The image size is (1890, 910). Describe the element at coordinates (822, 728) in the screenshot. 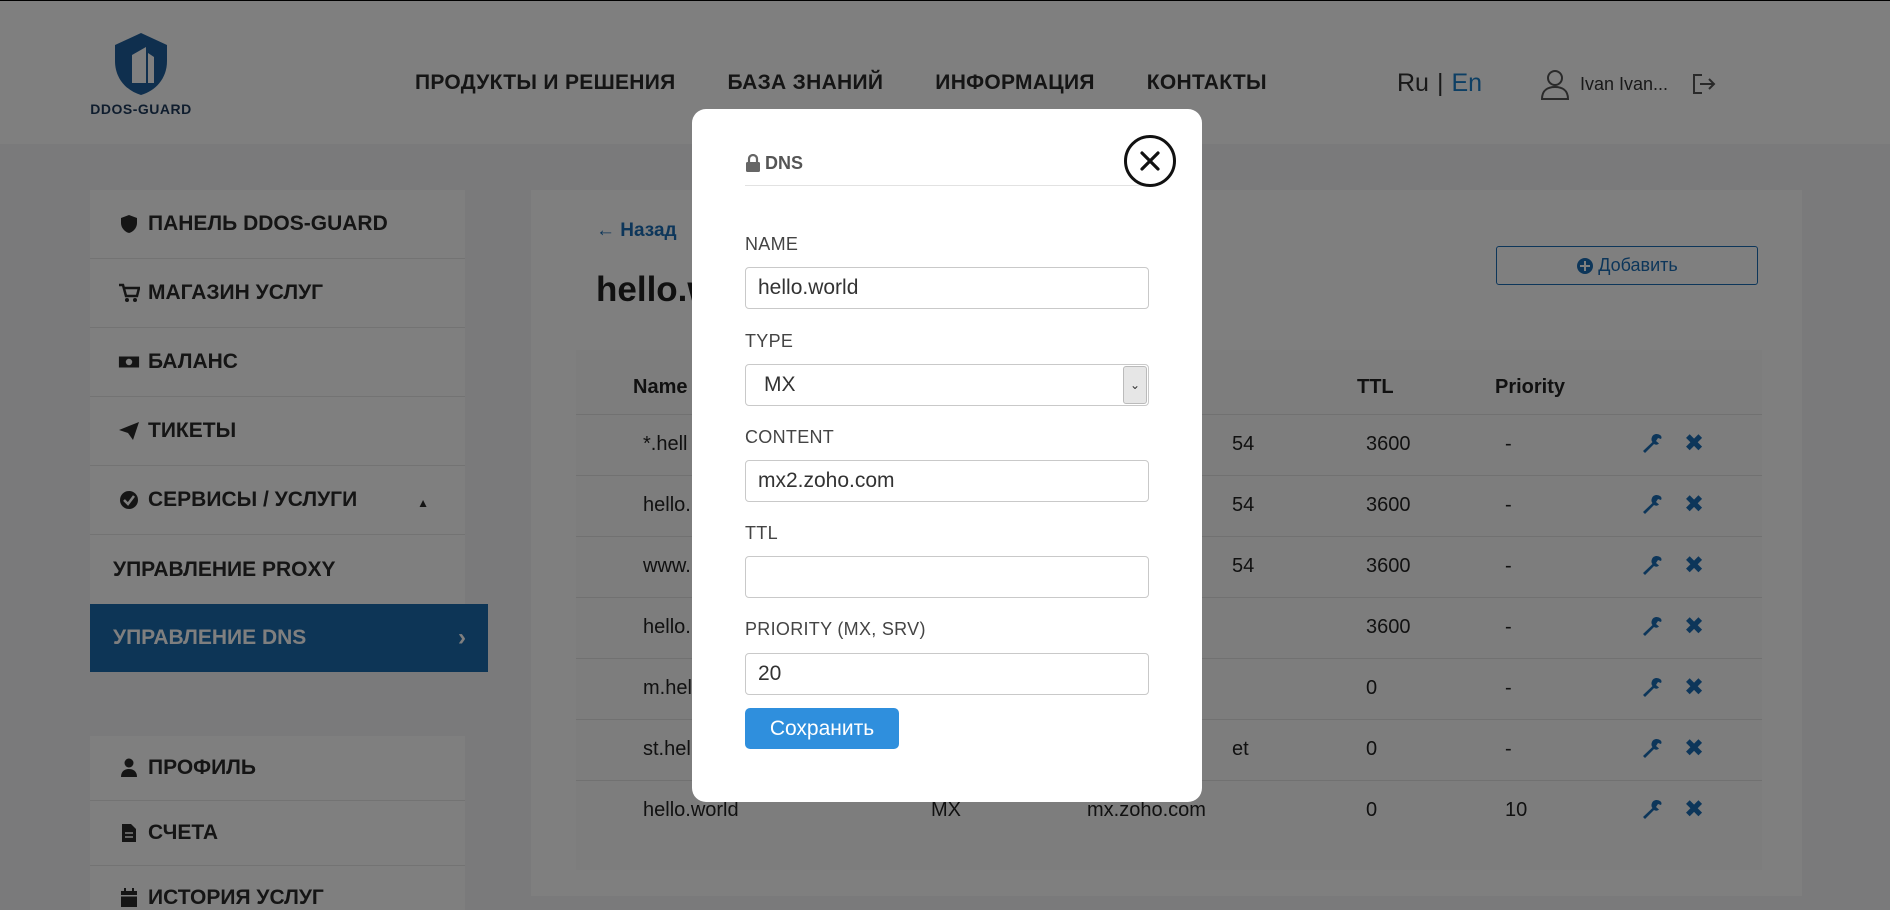

I see `save-button: Сохранить` at that location.